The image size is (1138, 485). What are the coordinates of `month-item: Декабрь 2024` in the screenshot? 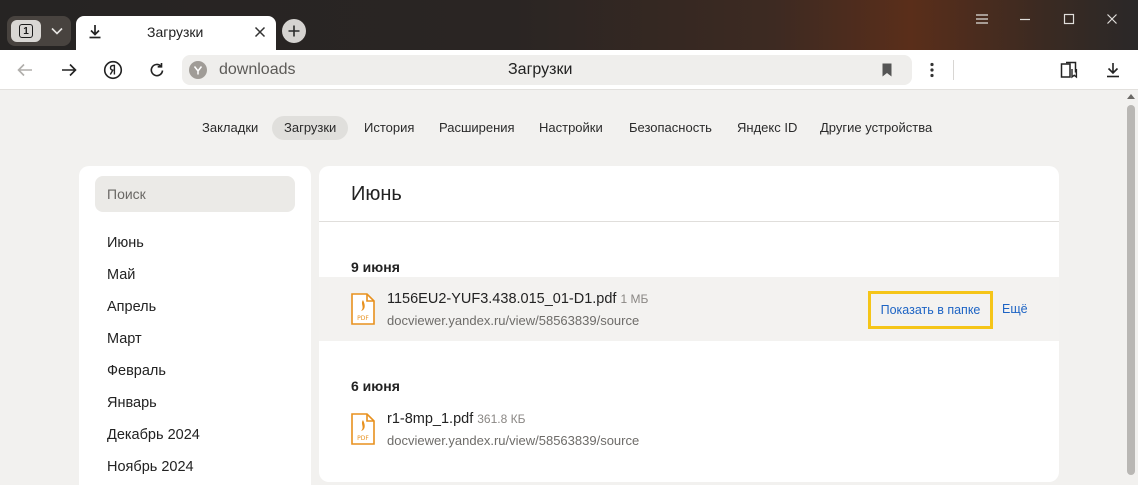 It's located at (153, 442).